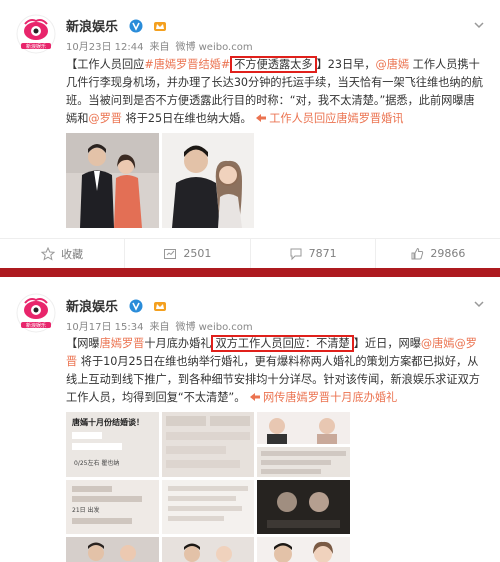 Image resolution: width=500 pixels, height=562 pixels. I want to click on grid-photo-4: 21日 出发, so click(112, 507).